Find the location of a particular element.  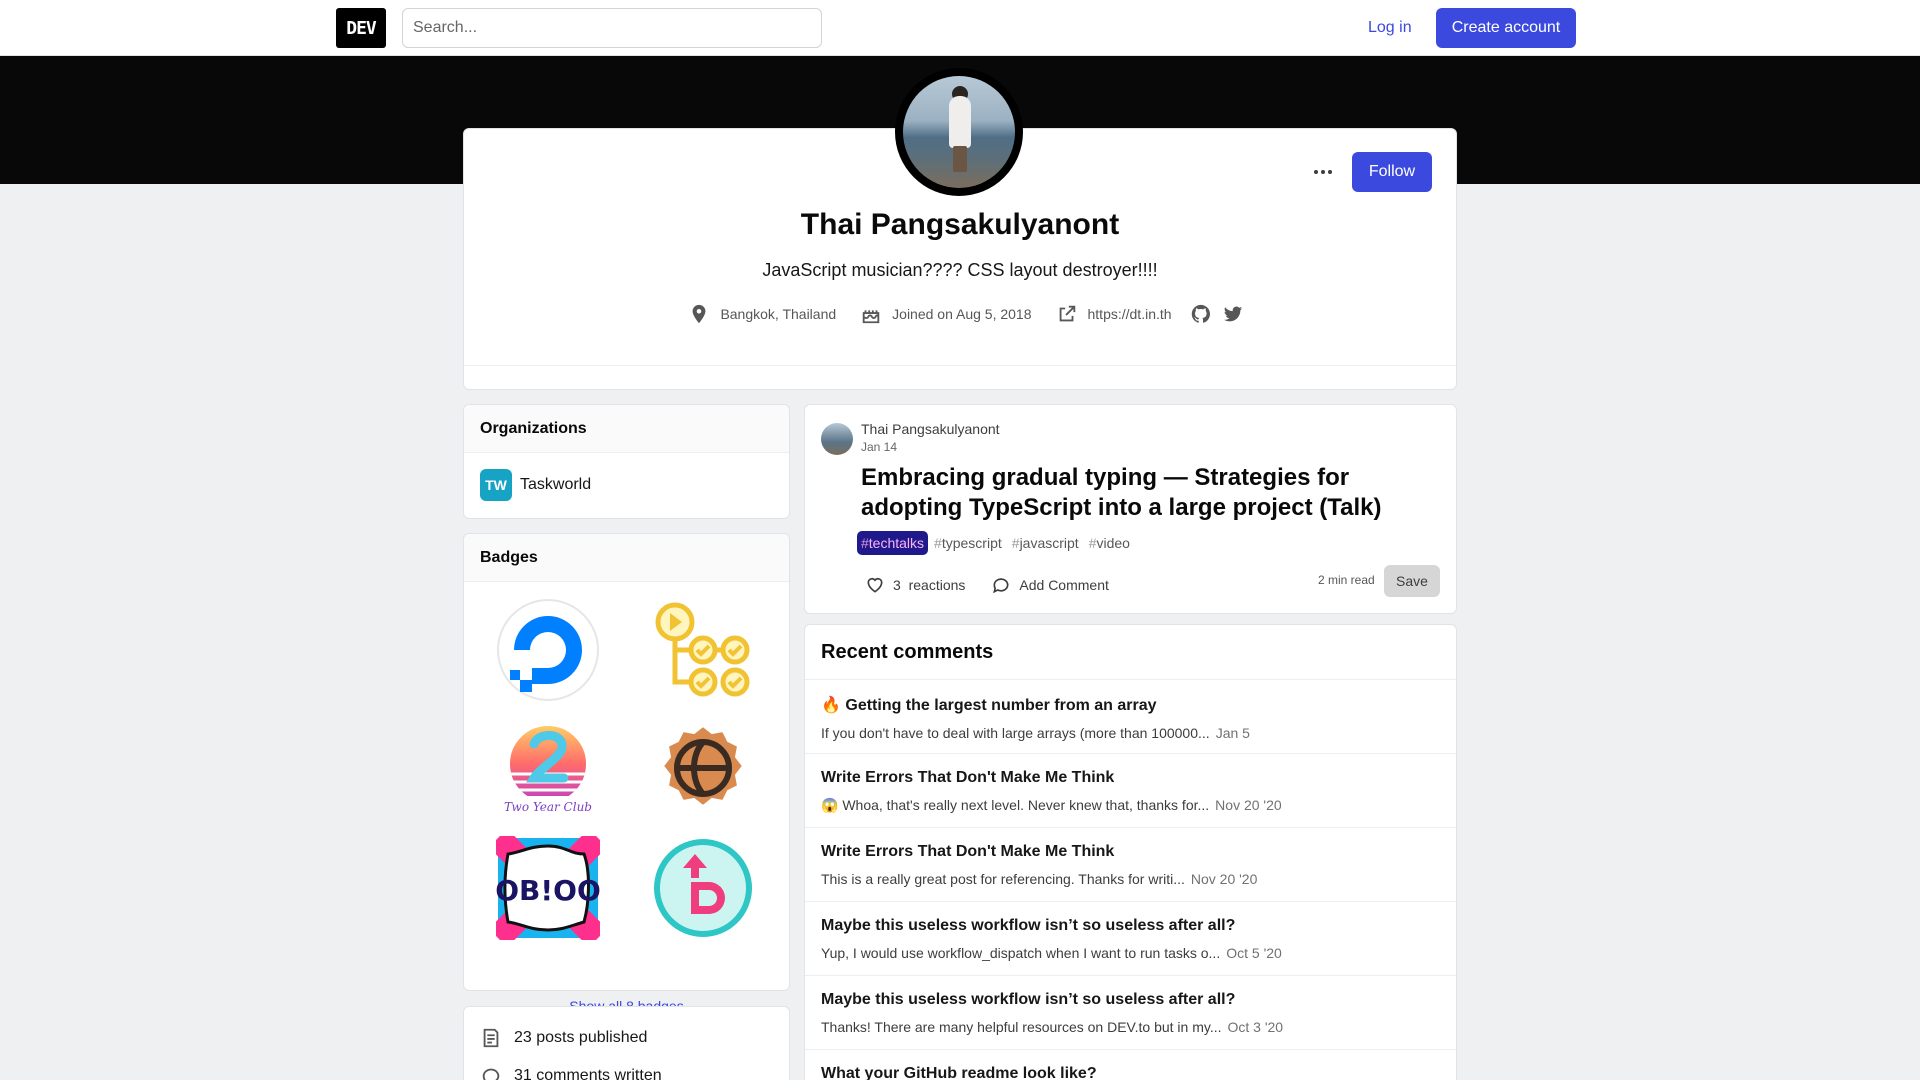

tag-javascript: #javascript is located at coordinates (1045, 543).